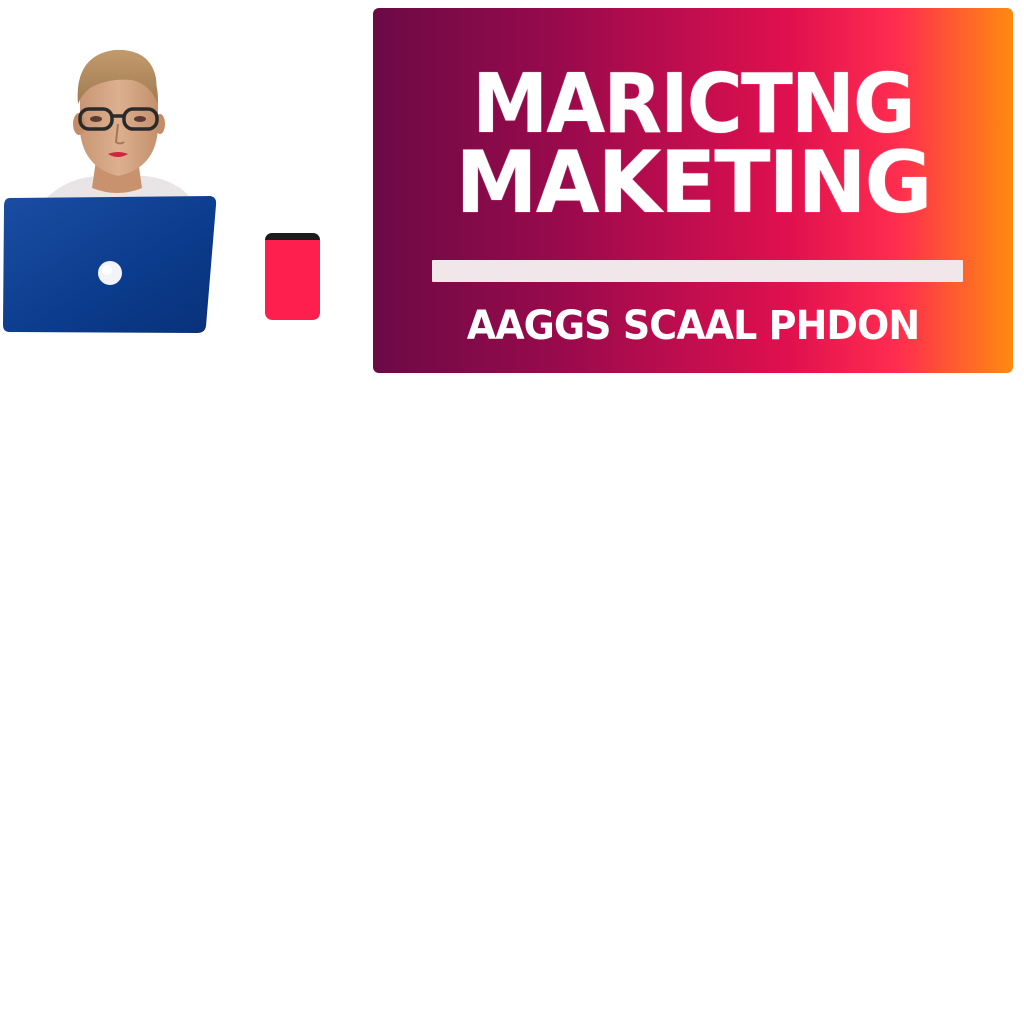 This screenshot has height=1024, width=1024. Describe the element at coordinates (292, 280) in the screenshot. I see `phone-body` at that location.